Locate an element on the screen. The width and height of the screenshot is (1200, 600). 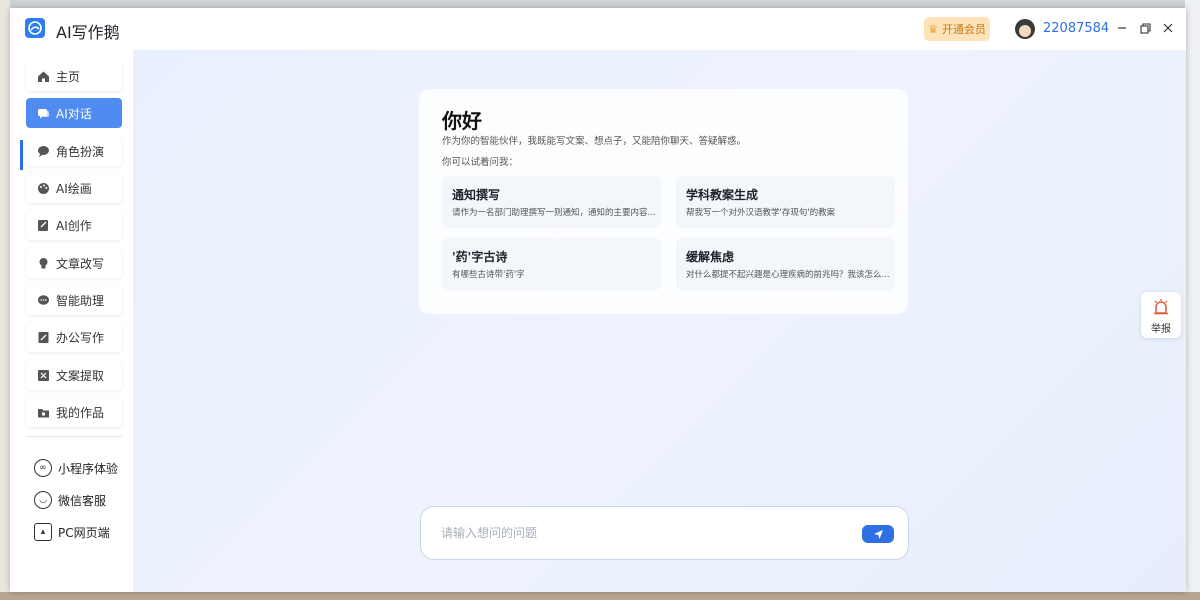
report-button: 举报 is located at coordinates (1161, 315).